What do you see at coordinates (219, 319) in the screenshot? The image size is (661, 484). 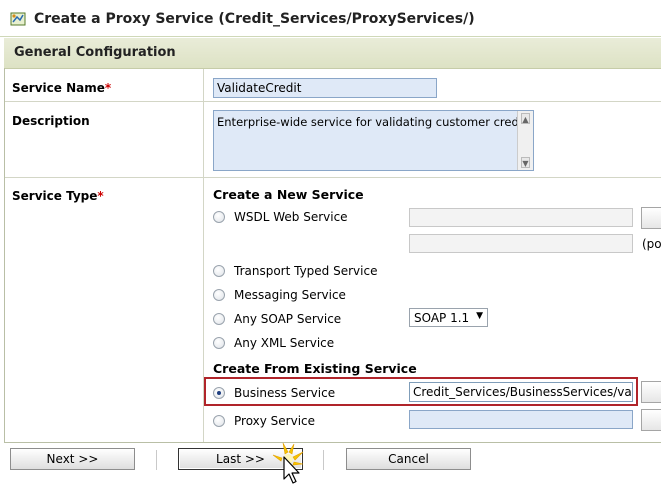 I see `radio-any-soap` at bounding box center [219, 319].